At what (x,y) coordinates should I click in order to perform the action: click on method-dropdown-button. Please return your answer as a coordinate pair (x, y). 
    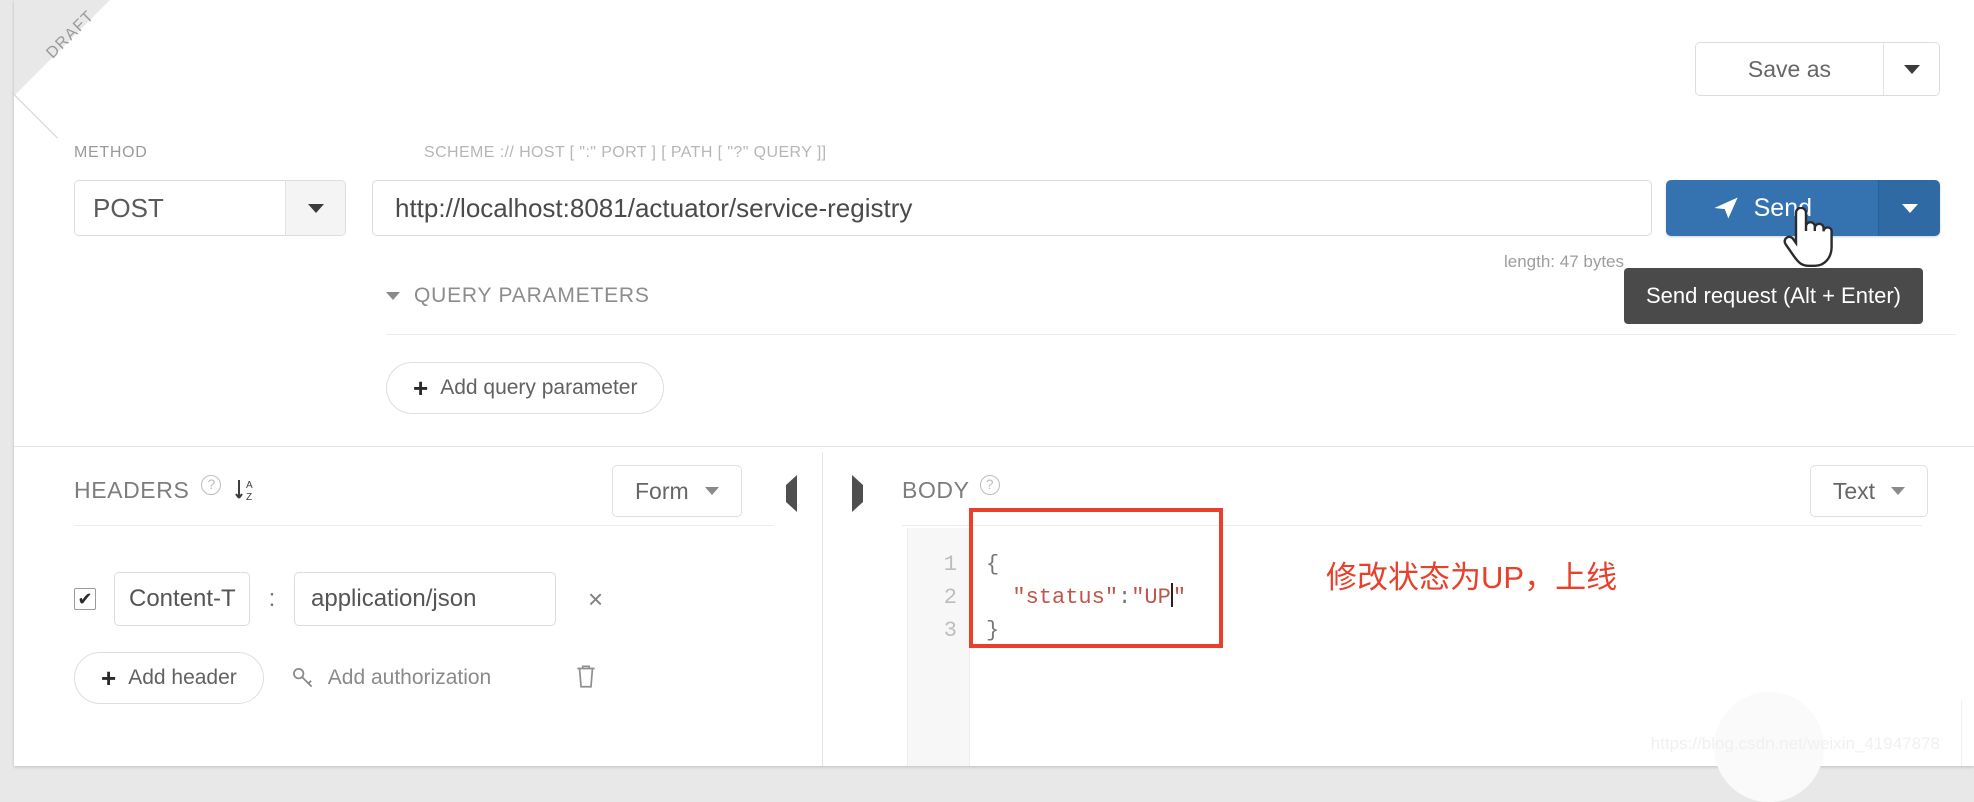
    Looking at the image, I should click on (315, 208).